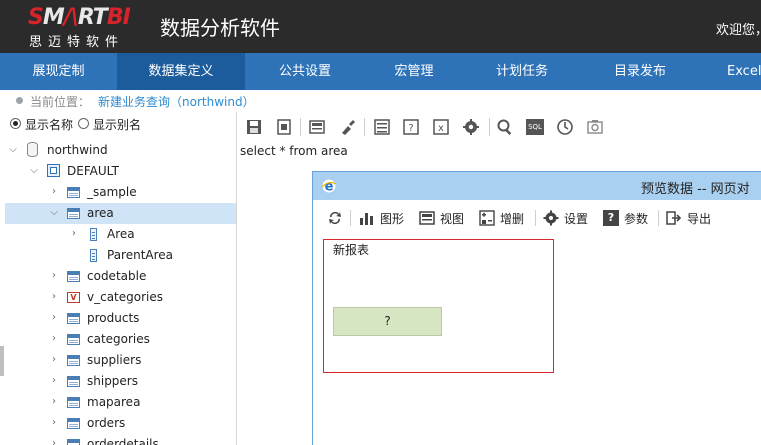 The height and width of the screenshot is (445, 761). Describe the element at coordinates (15, 123) in the screenshot. I see `show-name-radio` at that location.